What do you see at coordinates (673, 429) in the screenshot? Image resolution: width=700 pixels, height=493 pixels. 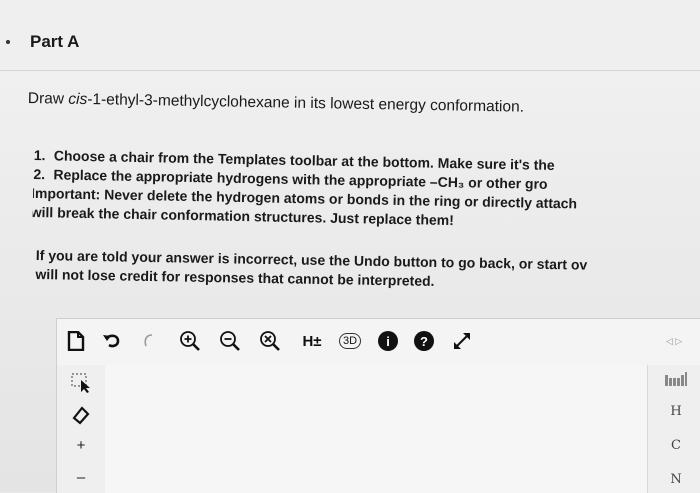 I see `atom-panel: H C N` at bounding box center [673, 429].